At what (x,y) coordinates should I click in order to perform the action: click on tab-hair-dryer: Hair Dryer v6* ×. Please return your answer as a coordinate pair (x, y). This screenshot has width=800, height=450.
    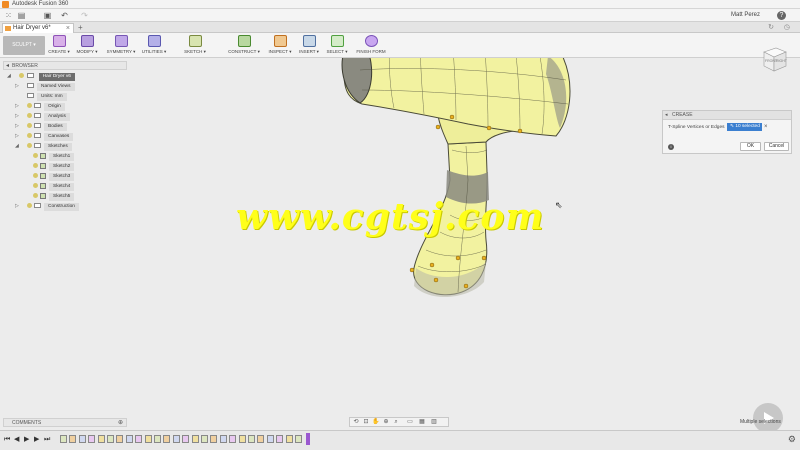
    Looking at the image, I should click on (38, 28).